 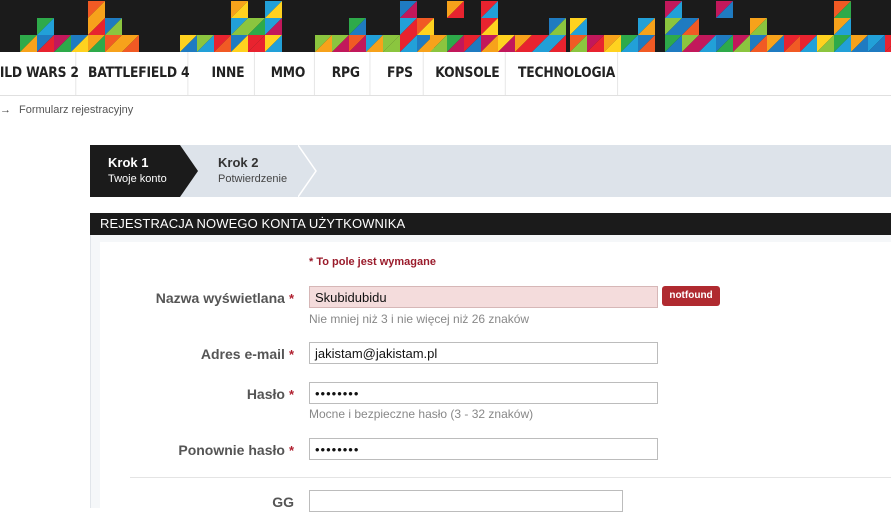 What do you see at coordinates (483, 353) in the screenshot?
I see `email-input: jakistam@jakistam.pl` at bounding box center [483, 353].